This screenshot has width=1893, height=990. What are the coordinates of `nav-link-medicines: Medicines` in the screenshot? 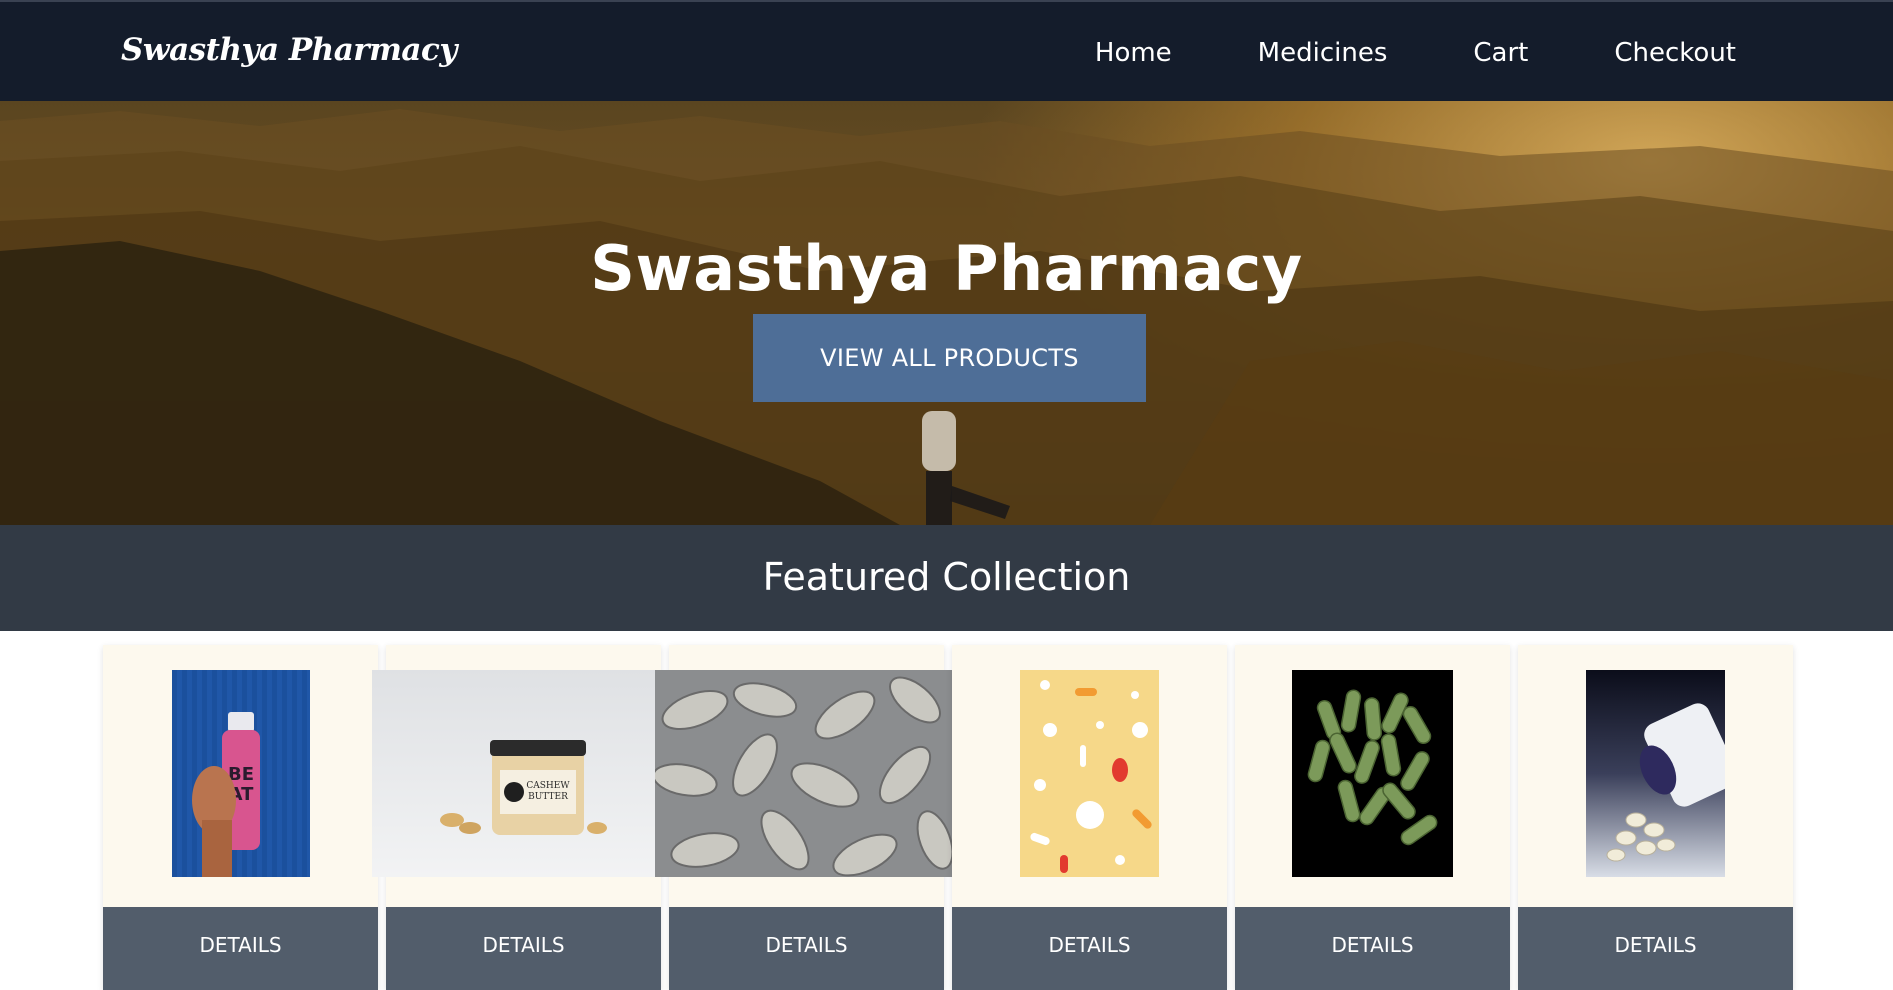 It's located at (1323, 53).